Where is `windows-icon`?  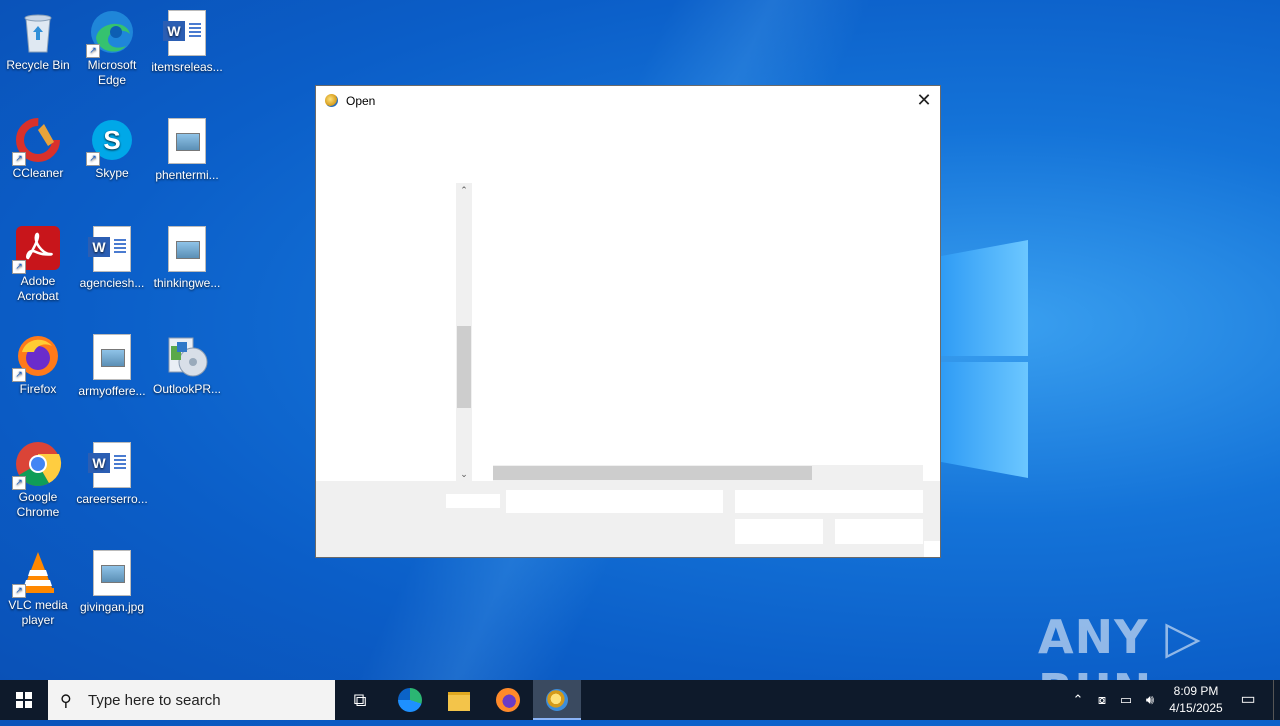 windows-icon is located at coordinates (24, 700).